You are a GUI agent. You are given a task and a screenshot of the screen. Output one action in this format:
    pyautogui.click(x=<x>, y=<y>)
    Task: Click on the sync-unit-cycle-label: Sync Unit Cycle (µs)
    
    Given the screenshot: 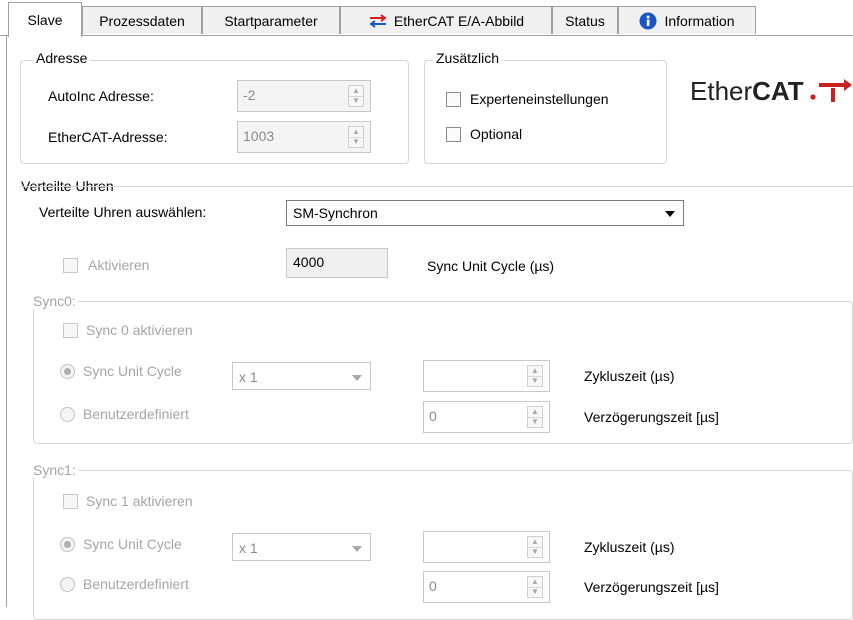 What is the action you would take?
    pyautogui.click(x=491, y=266)
    